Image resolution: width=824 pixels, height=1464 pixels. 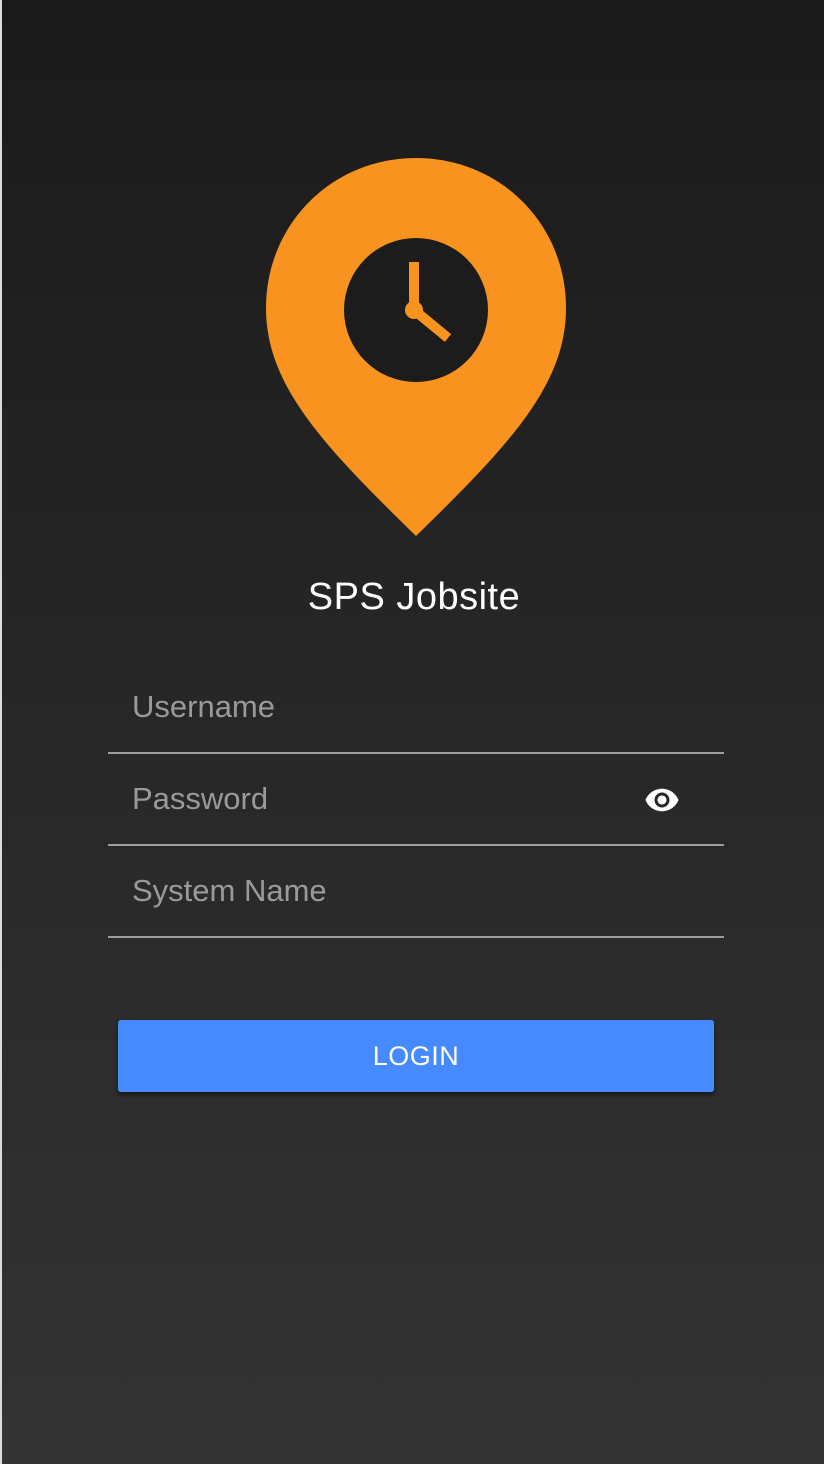 What do you see at coordinates (416, 347) in the screenshot?
I see `location-pin-clock-icon` at bounding box center [416, 347].